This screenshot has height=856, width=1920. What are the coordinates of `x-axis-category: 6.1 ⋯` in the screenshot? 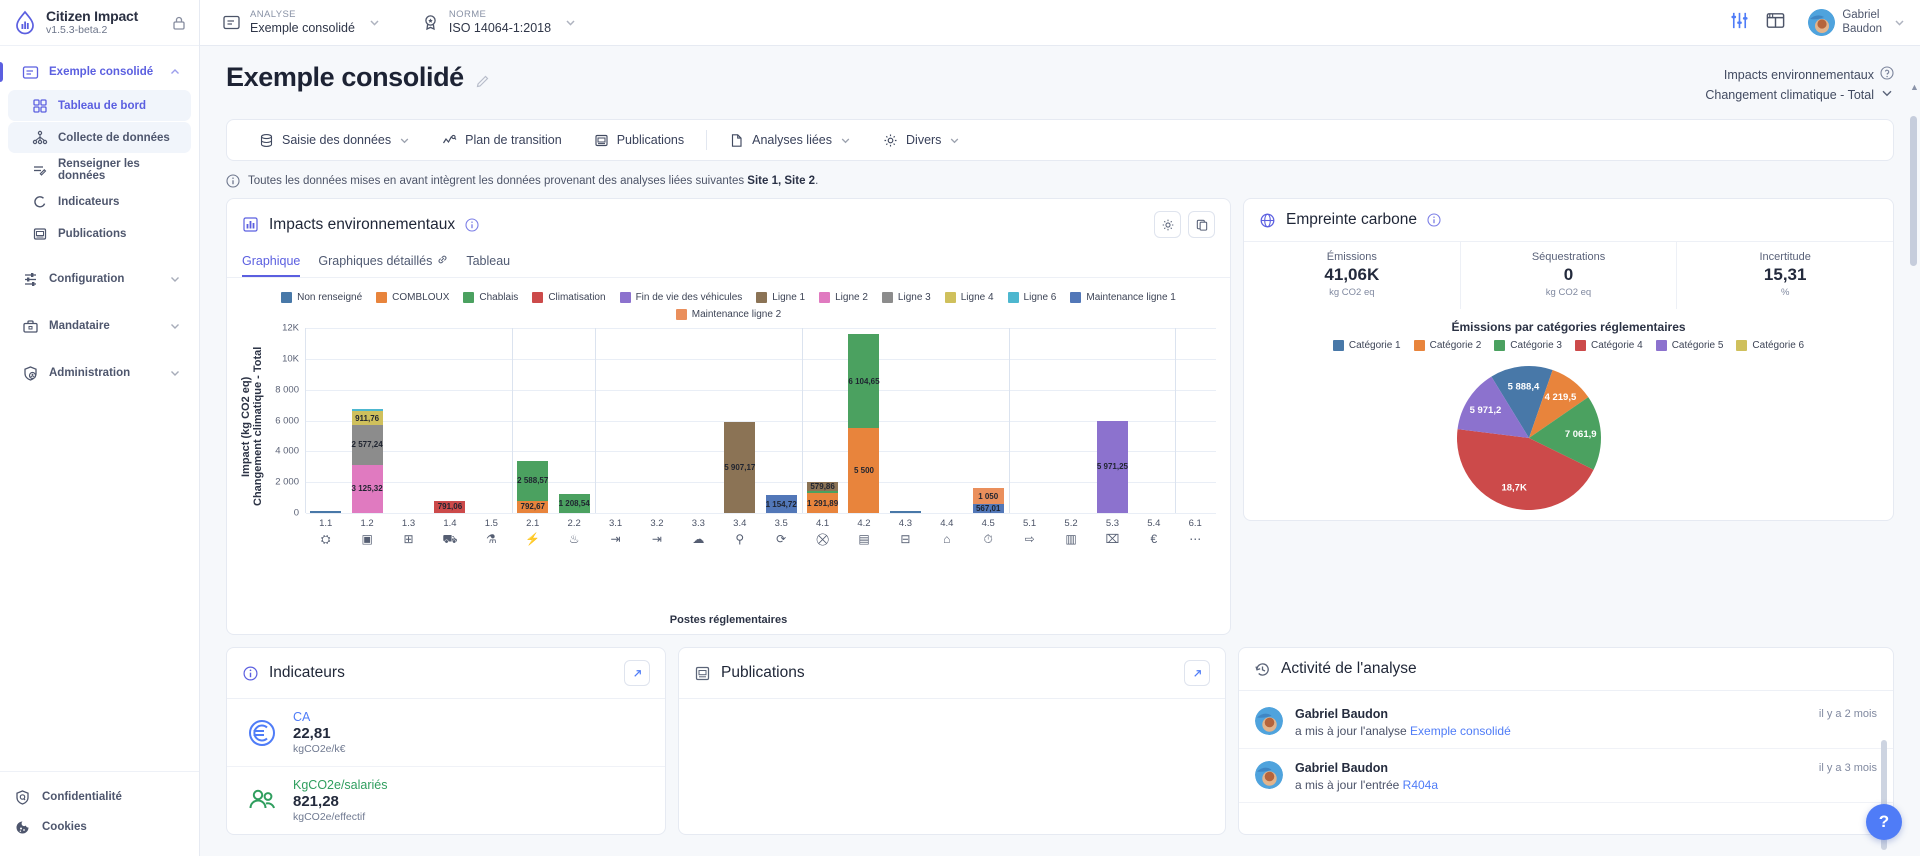 It's located at (1195, 530).